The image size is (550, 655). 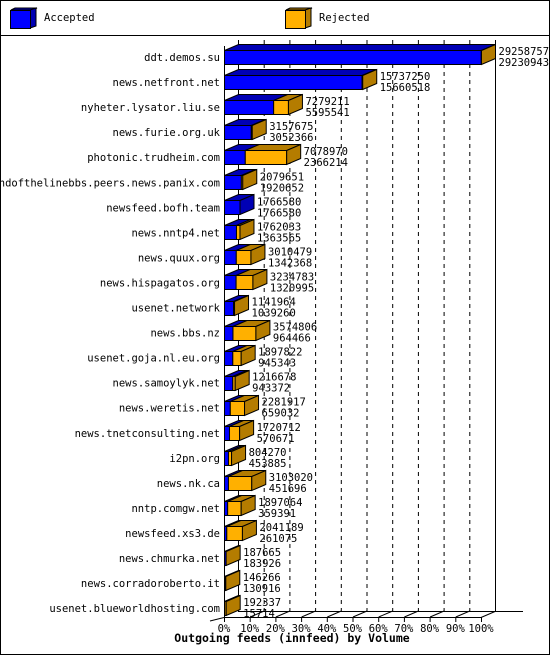 What do you see at coordinates (172, 534) in the screenshot?
I see `category-label: newsfeed.xs3.de` at bounding box center [172, 534].